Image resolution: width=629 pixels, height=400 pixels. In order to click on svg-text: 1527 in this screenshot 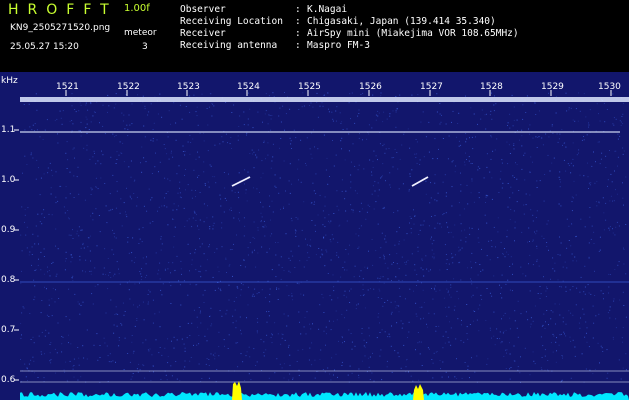, I will do `click(431, 87)`.